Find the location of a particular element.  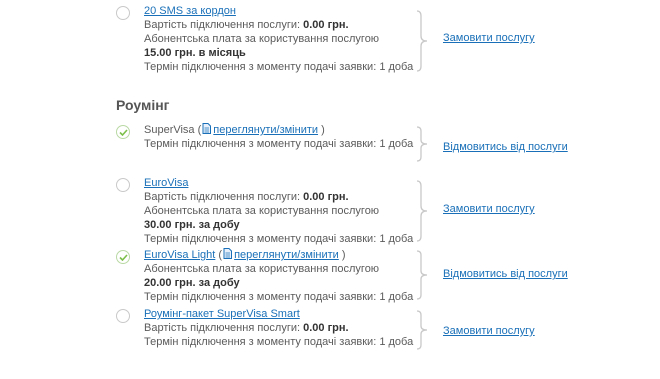

fee-value: 15.00 грн. в місяць is located at coordinates (195, 53).